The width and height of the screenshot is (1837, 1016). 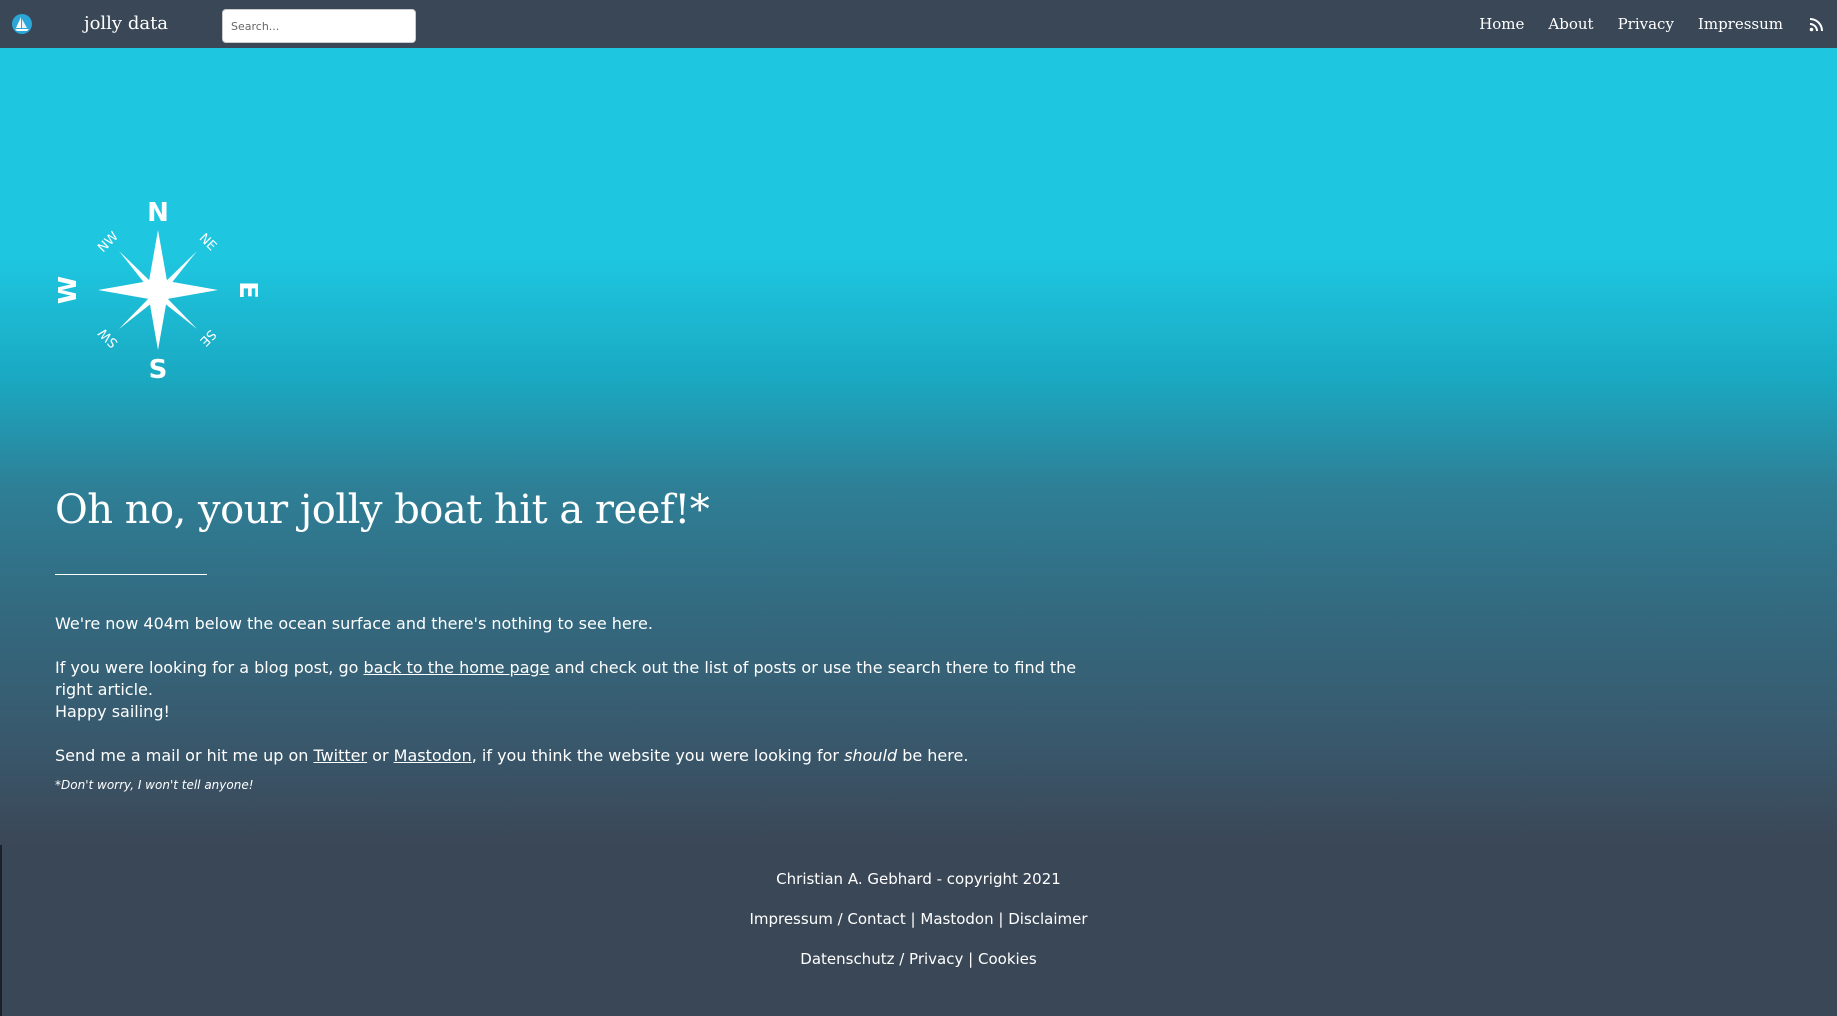 I want to click on site-title: jolly data, so click(x=126, y=23).